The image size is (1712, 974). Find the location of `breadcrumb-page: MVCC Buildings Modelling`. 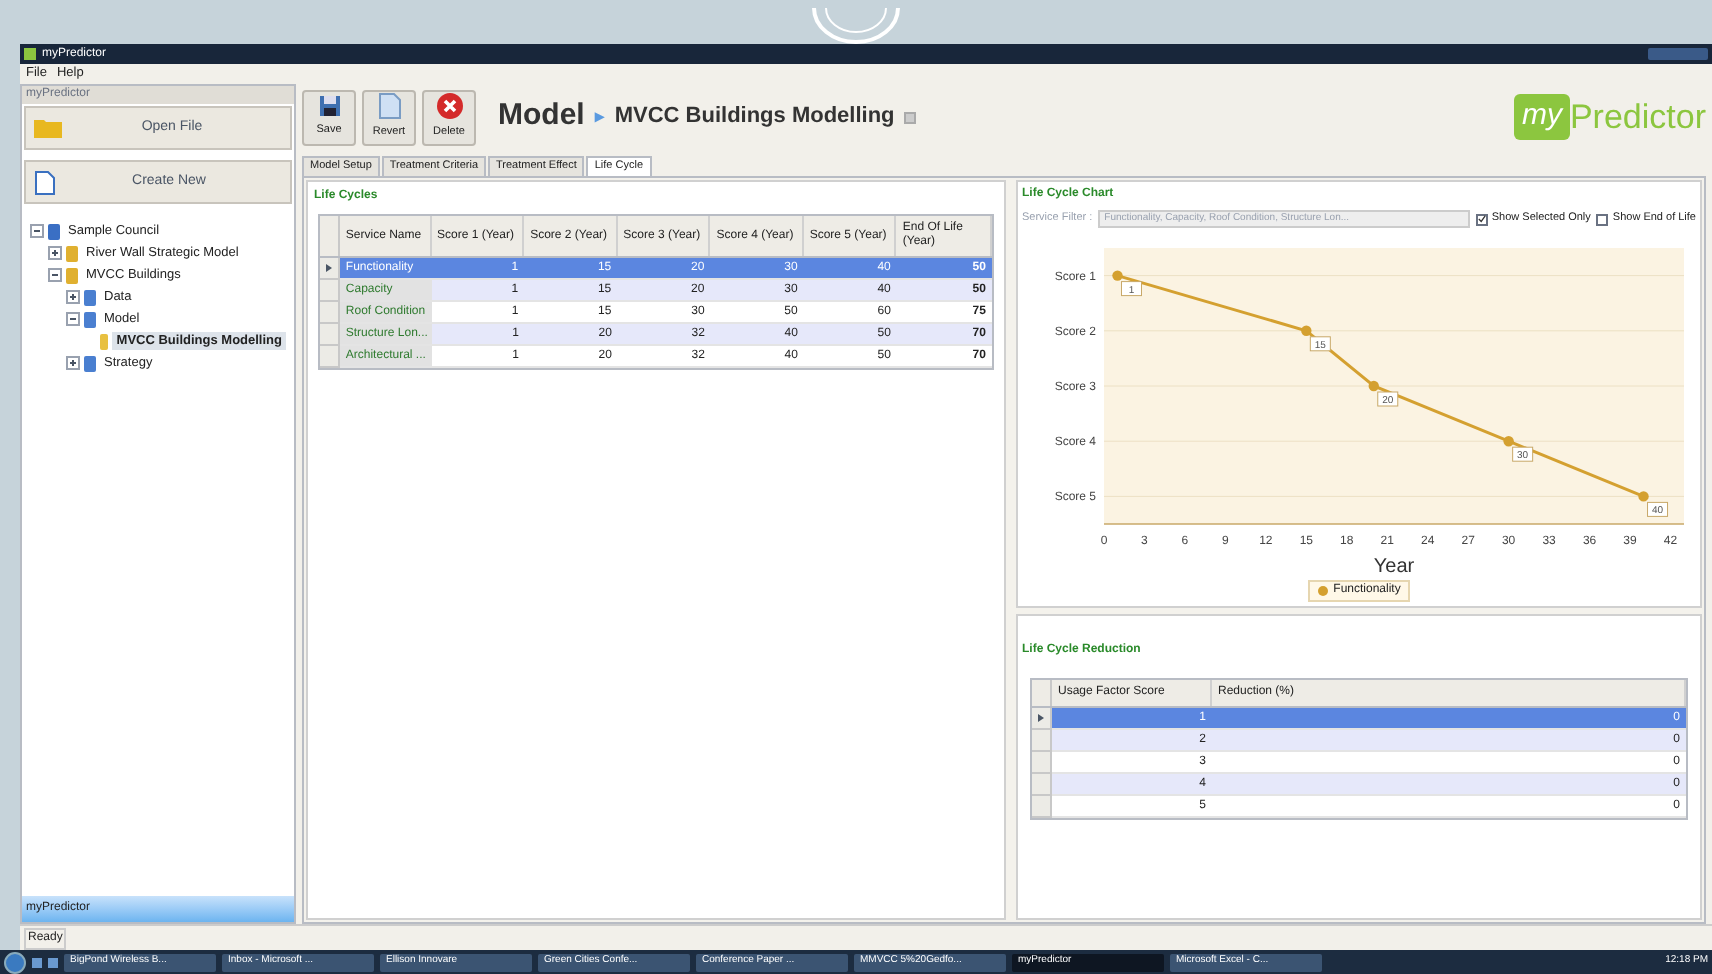

breadcrumb-page: MVCC Buildings Modelling is located at coordinates (754, 117).